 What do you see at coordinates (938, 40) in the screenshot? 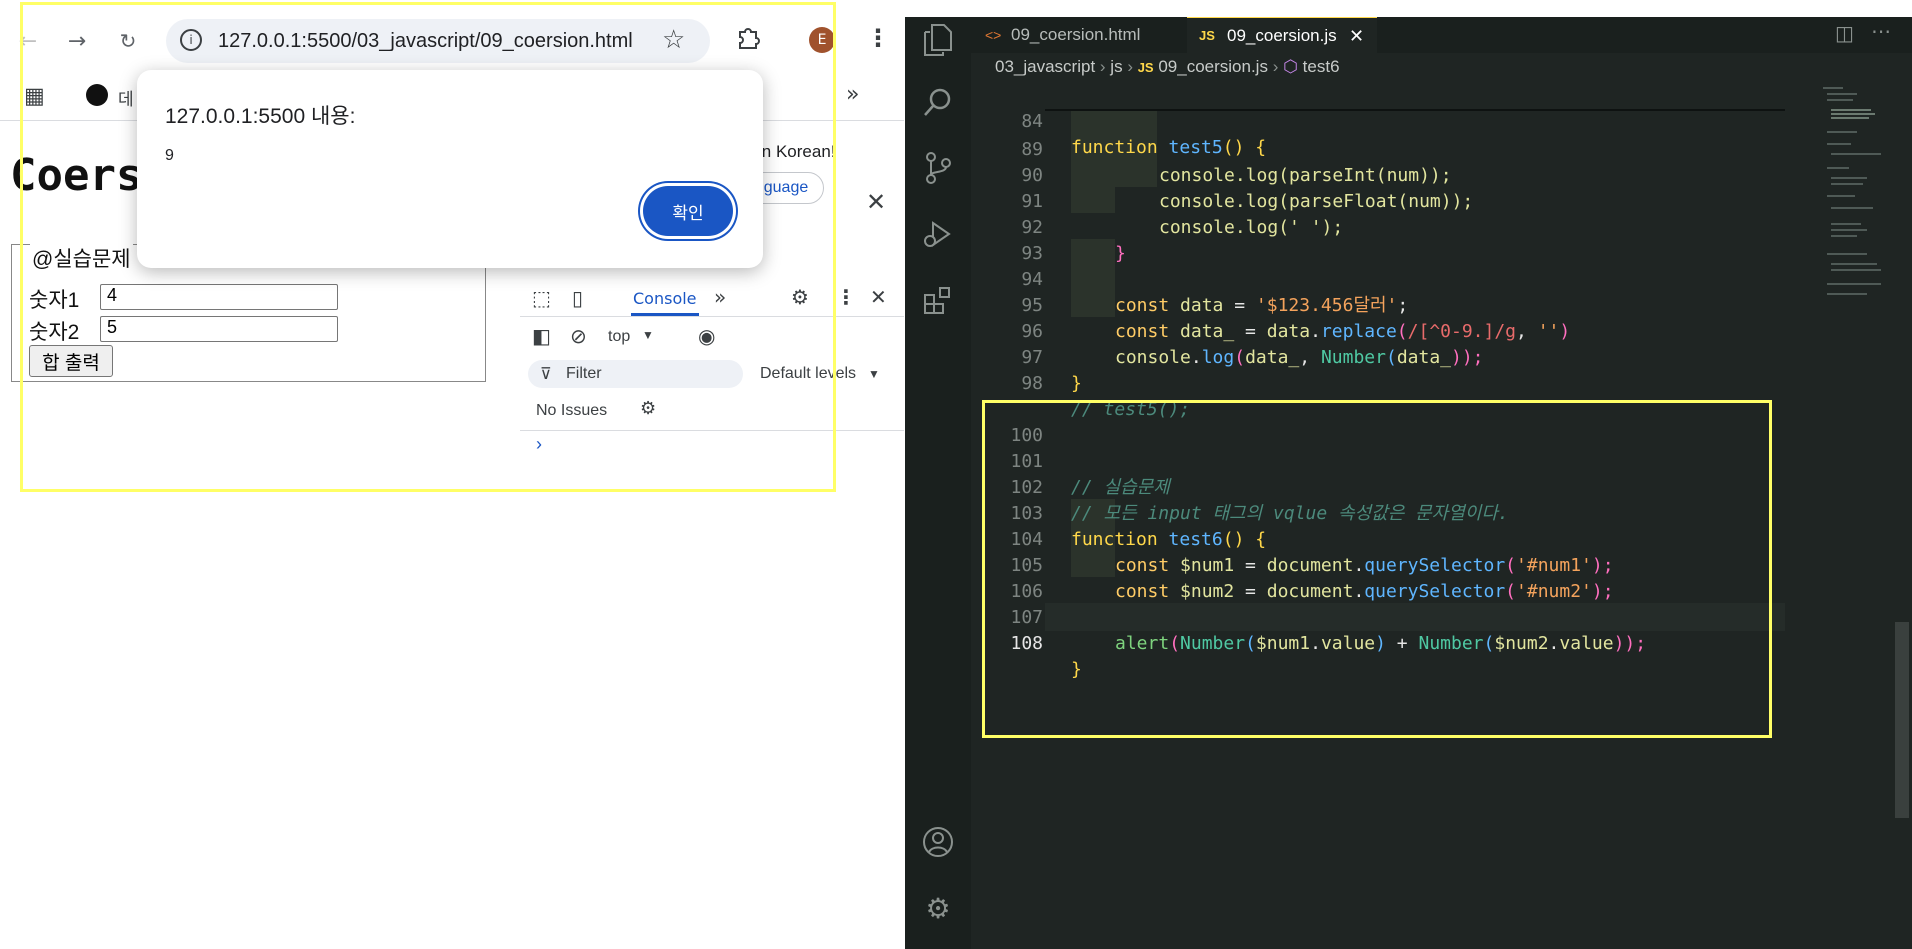
I see `explorer-icon` at bounding box center [938, 40].